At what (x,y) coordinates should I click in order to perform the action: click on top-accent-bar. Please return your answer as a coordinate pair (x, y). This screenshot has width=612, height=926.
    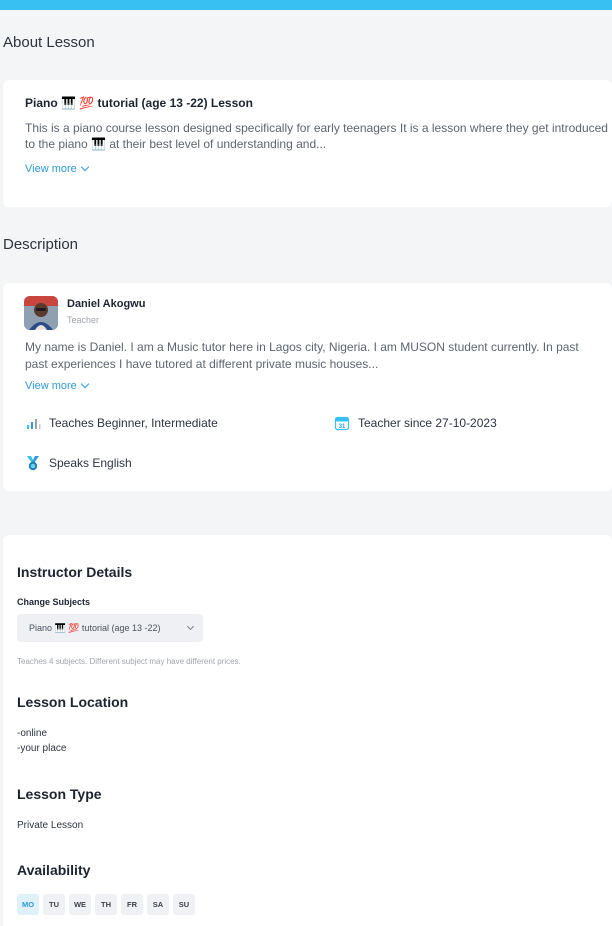
    Looking at the image, I should click on (306, 5).